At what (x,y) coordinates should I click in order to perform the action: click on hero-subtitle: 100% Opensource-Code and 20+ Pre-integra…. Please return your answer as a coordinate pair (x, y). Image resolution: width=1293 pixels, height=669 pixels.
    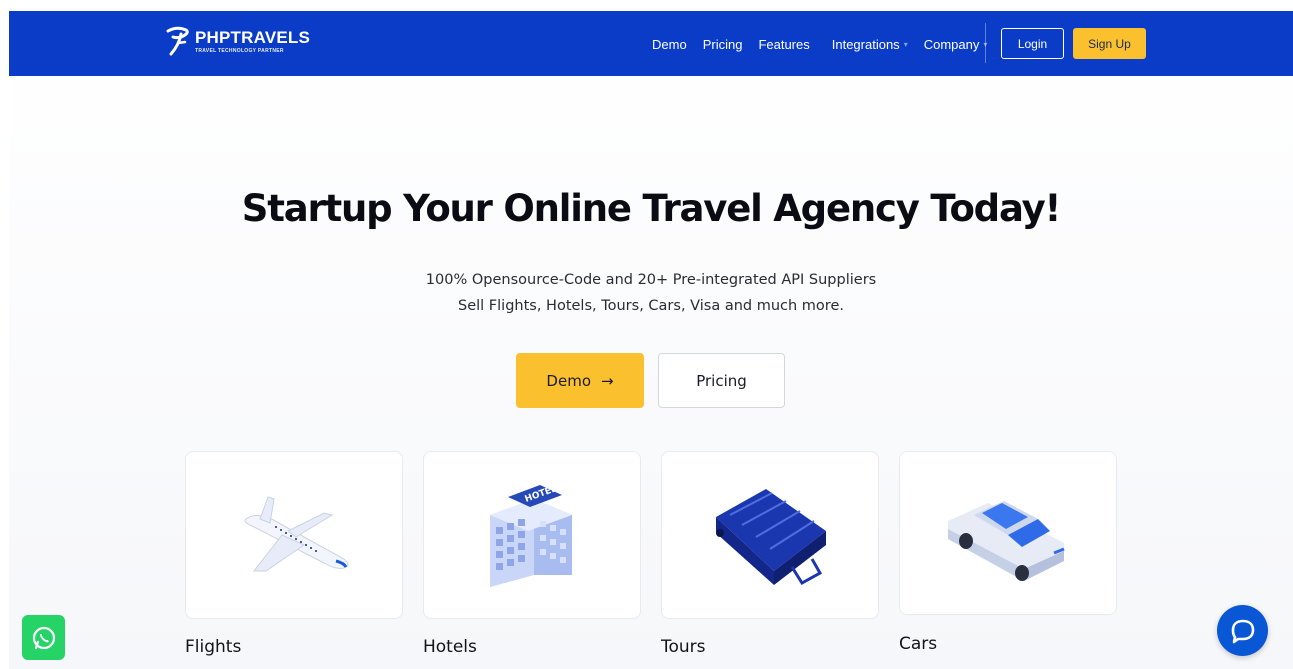
    Looking at the image, I should click on (651, 293).